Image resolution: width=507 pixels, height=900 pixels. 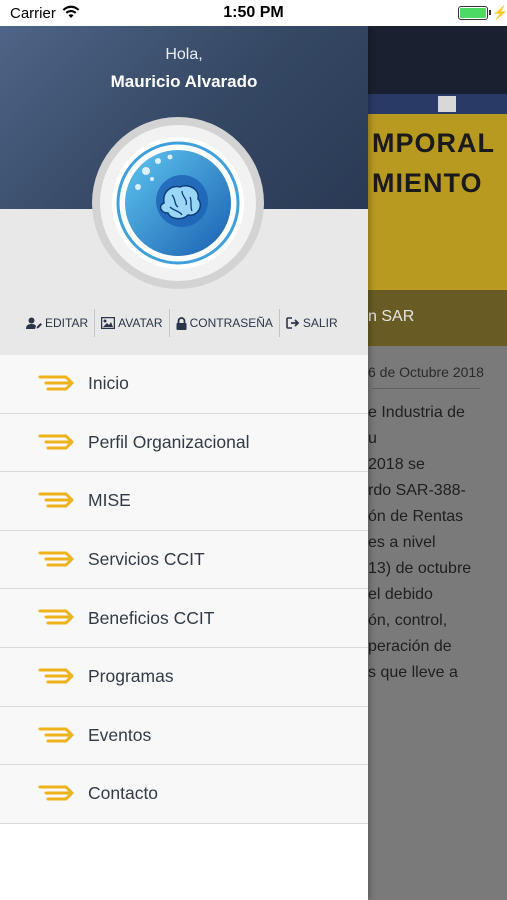 What do you see at coordinates (474, 13) in the screenshot?
I see `battery-icon` at bounding box center [474, 13].